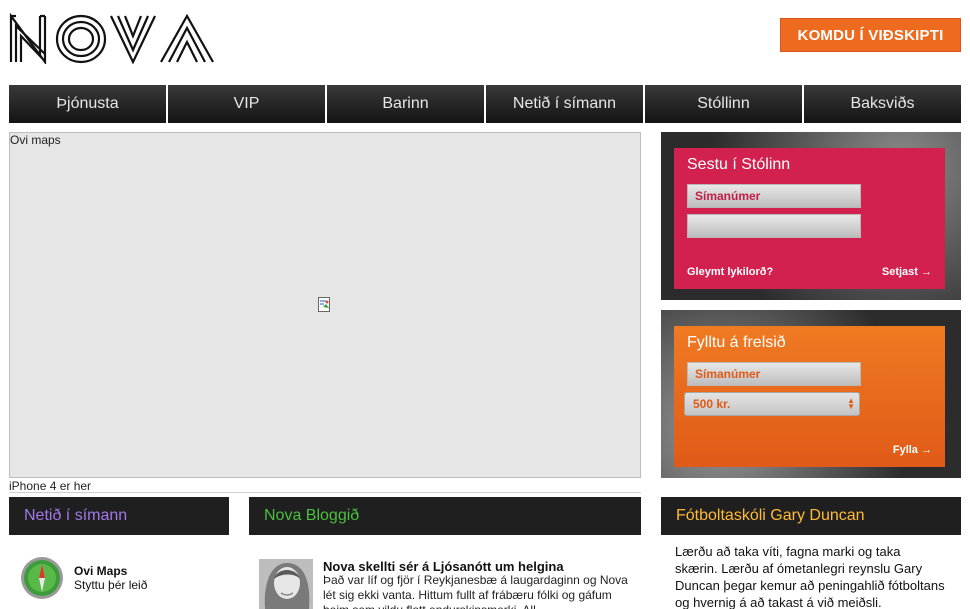 The height and width of the screenshot is (609, 970). I want to click on login-submit-label: Setjast, so click(899, 272).